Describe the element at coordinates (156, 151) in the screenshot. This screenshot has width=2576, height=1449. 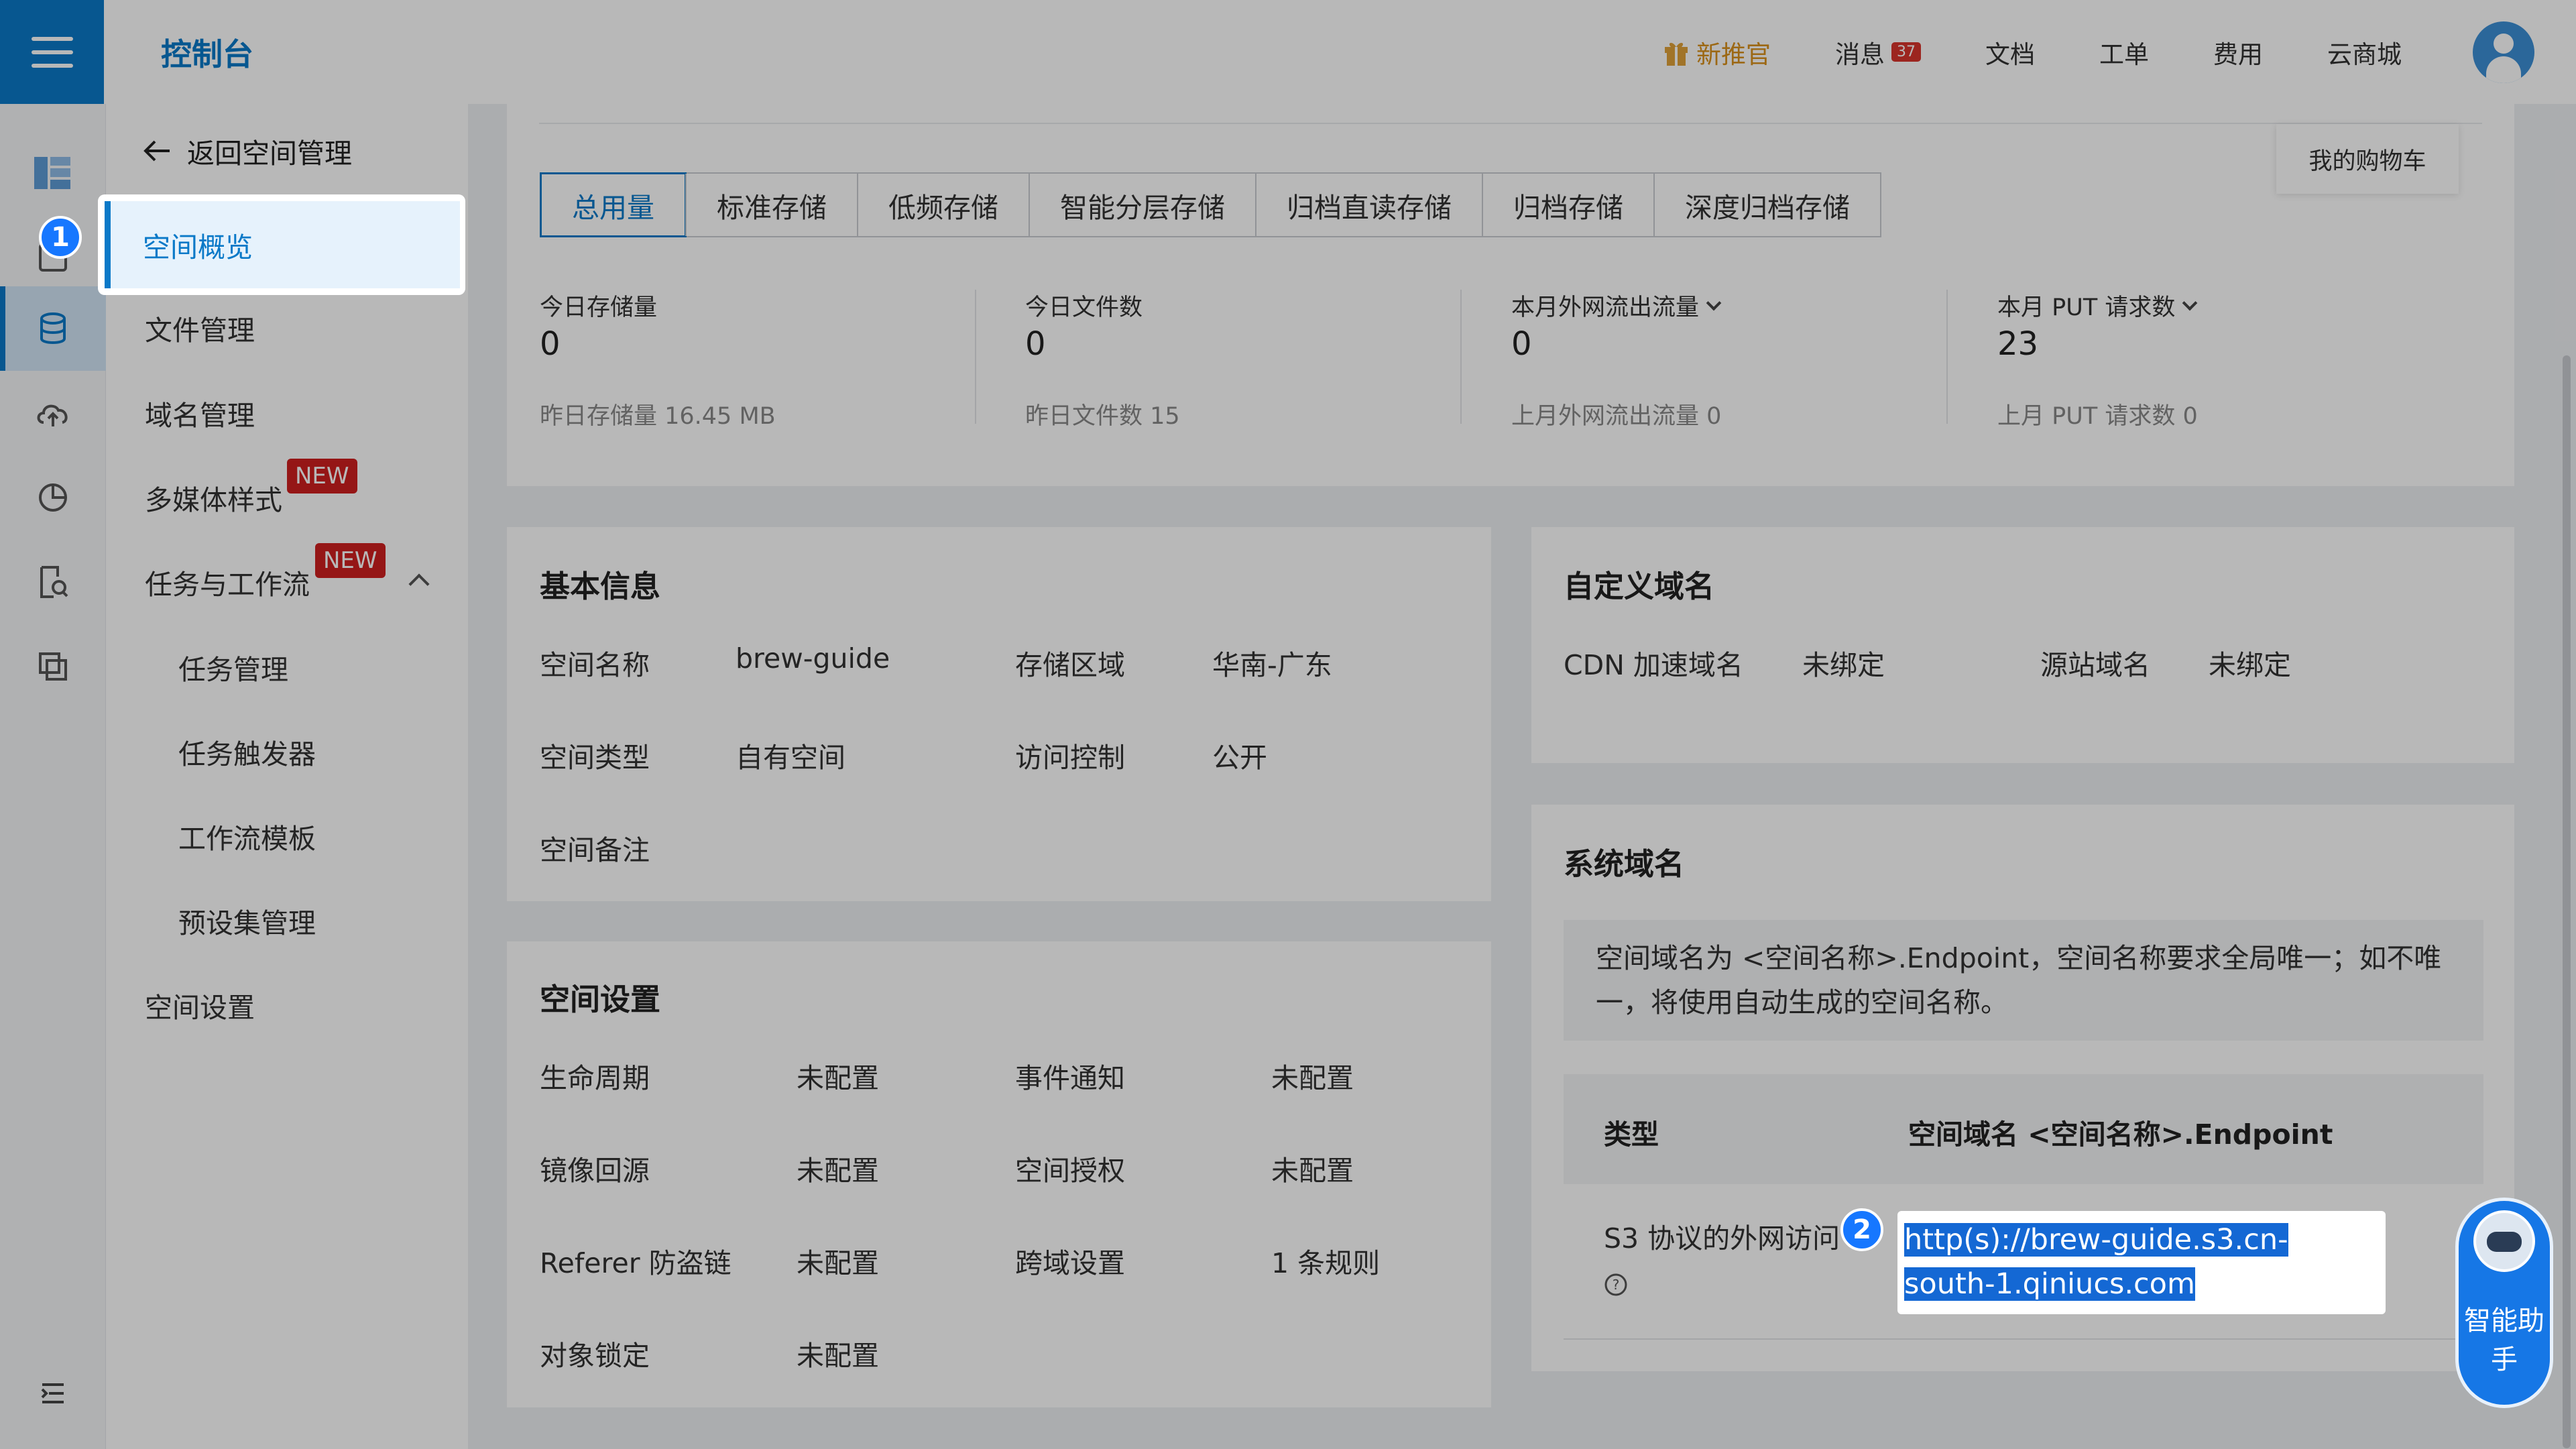
I see `arrow-left-icon` at that location.